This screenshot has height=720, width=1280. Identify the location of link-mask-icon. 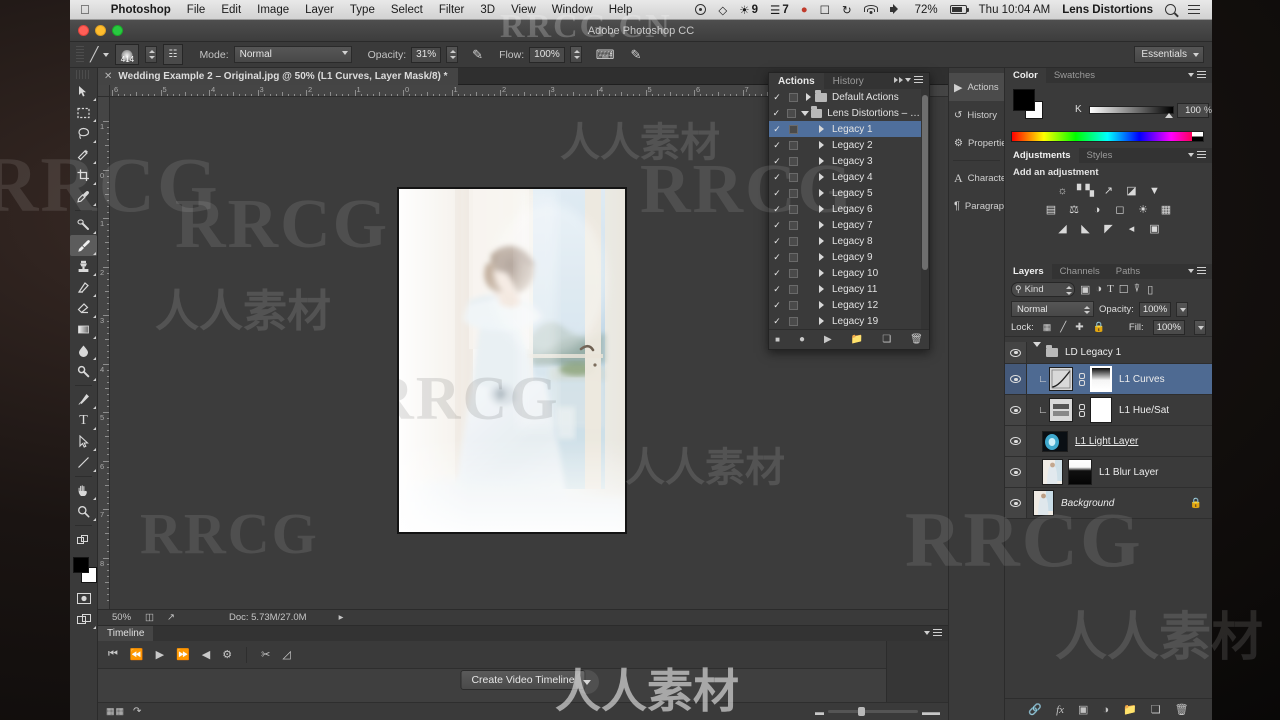
(1081, 410).